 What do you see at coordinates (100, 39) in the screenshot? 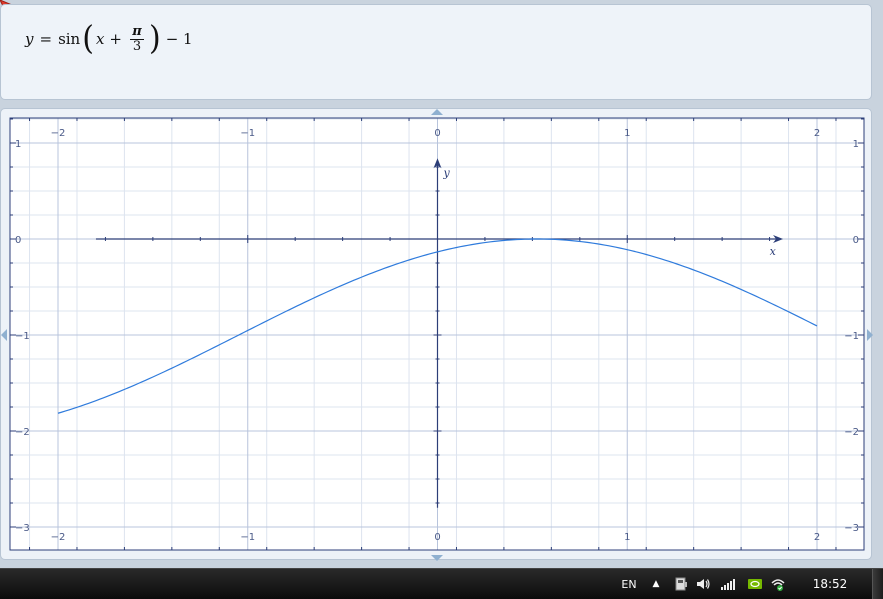
I see `formula-var: x` at bounding box center [100, 39].